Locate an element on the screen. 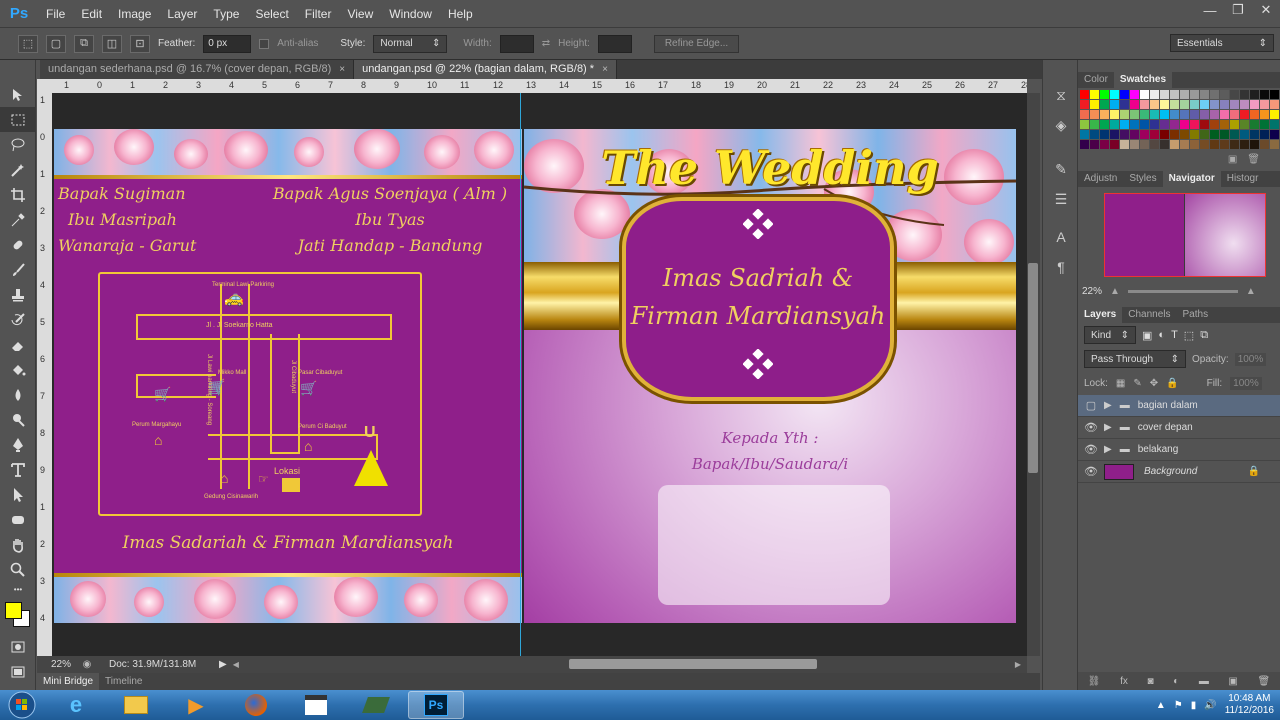  eye-icon: 👁 is located at coordinates (1091, 449).